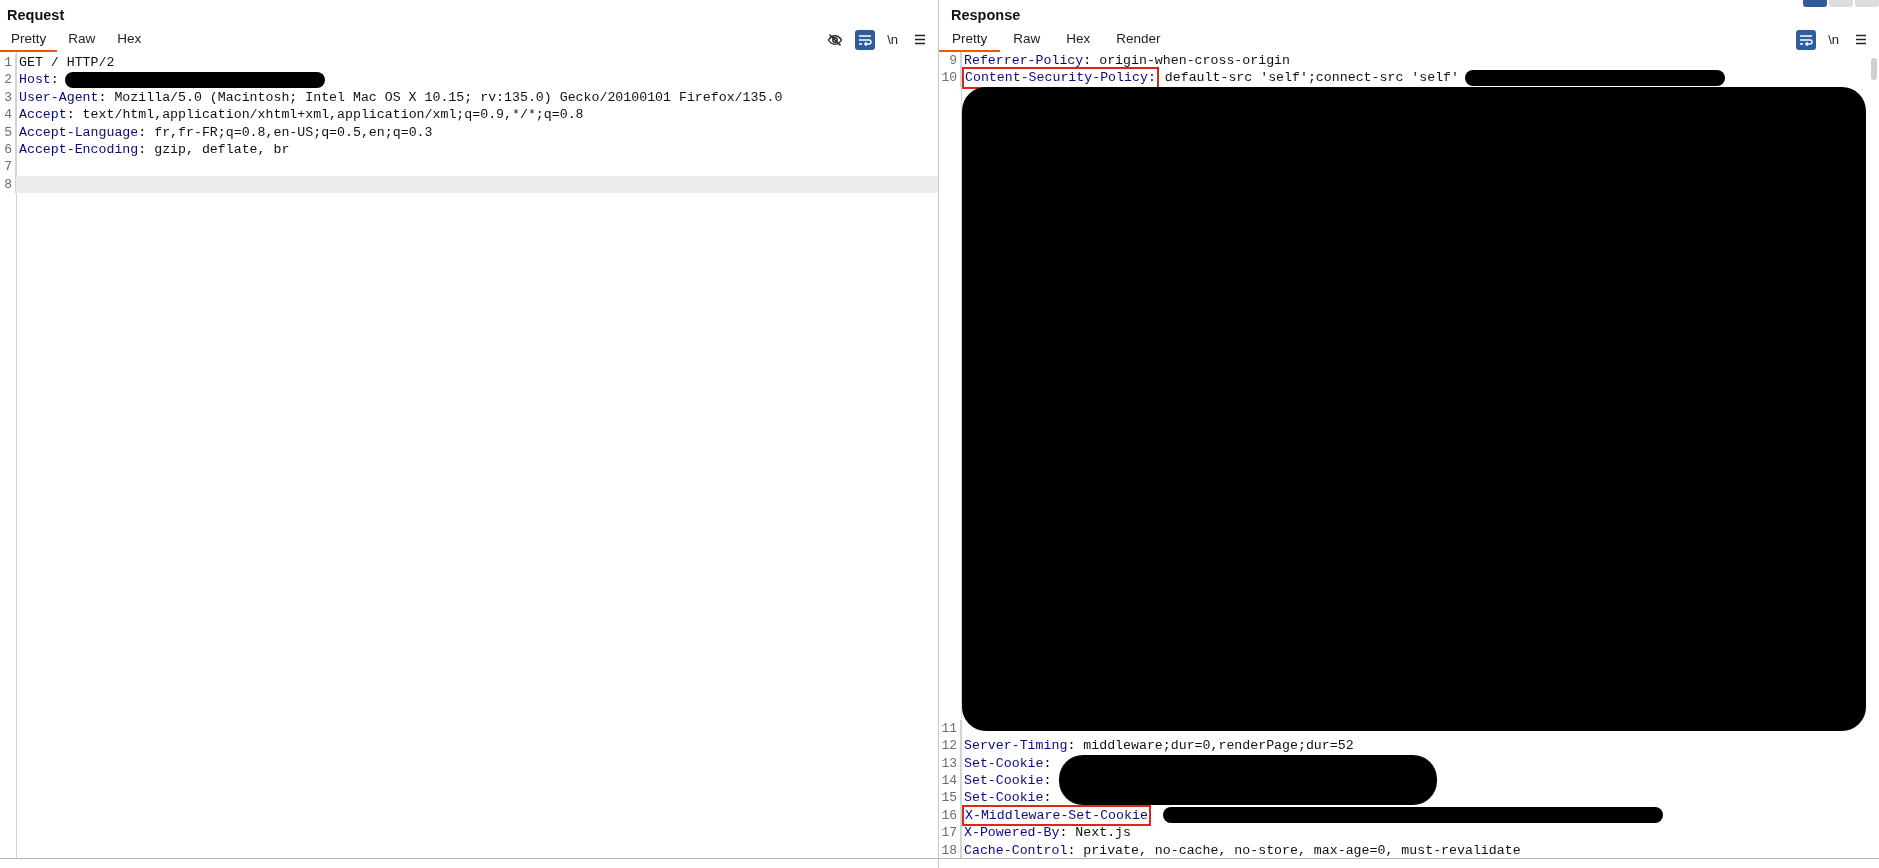 The width and height of the screenshot is (1879, 868). What do you see at coordinates (1016, 833) in the screenshot?
I see `header-name: X-Powered-By:` at bounding box center [1016, 833].